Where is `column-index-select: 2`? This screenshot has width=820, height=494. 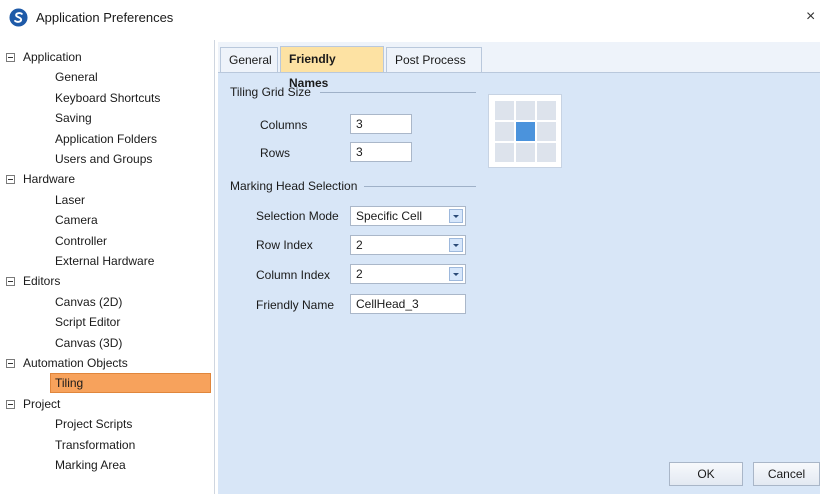 column-index-select: 2 is located at coordinates (408, 274).